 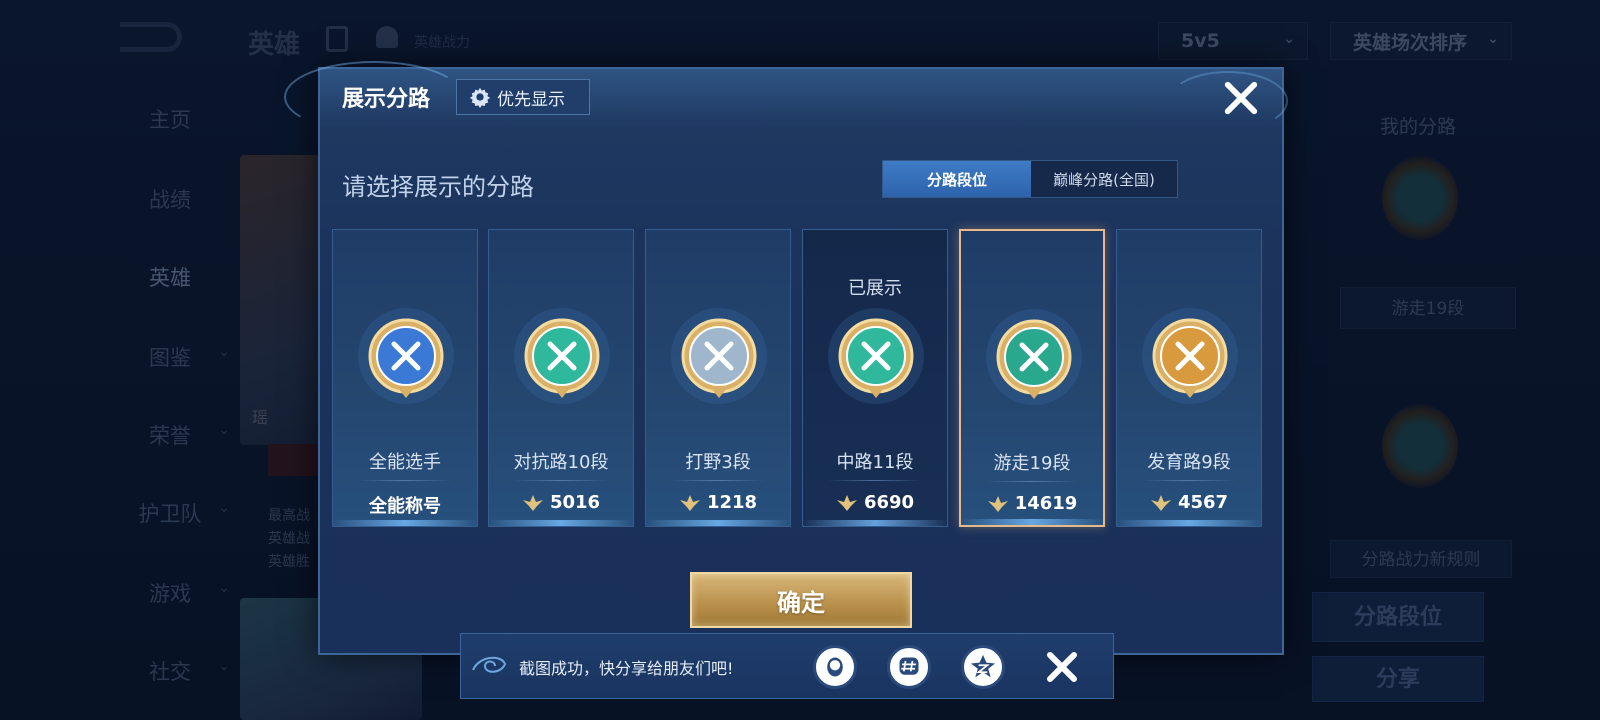 I want to click on lane-power-text: 全能称号, so click(x=405, y=506).